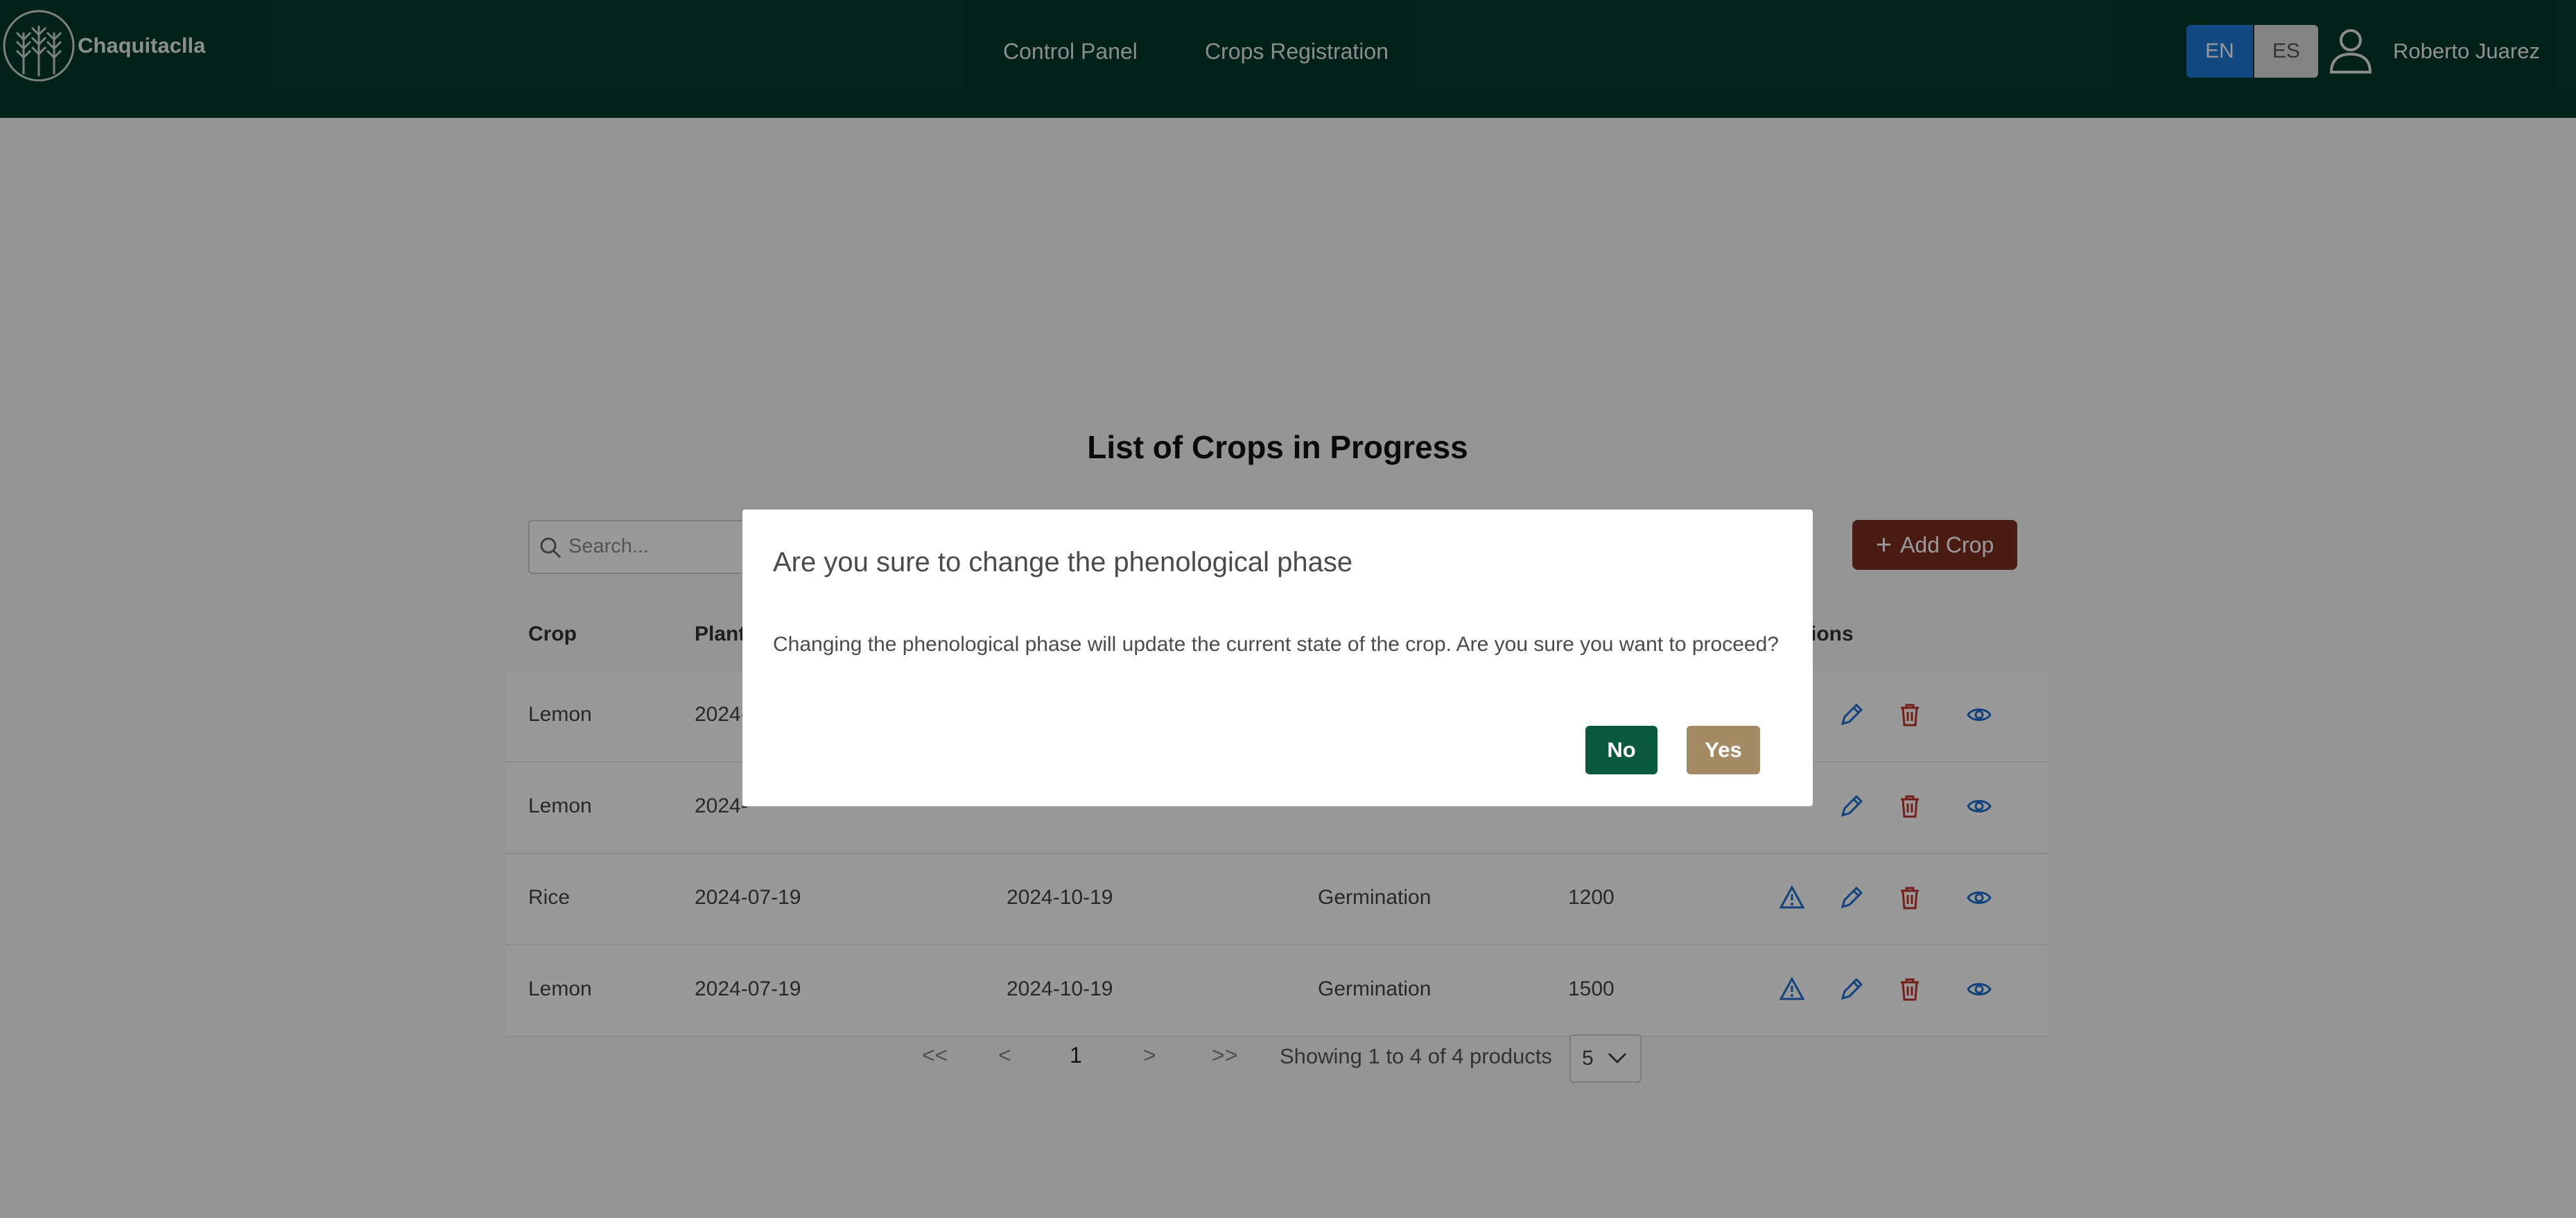 This screenshot has height=1218, width=2576. Describe the element at coordinates (1621, 750) in the screenshot. I see `no-button: No` at that location.